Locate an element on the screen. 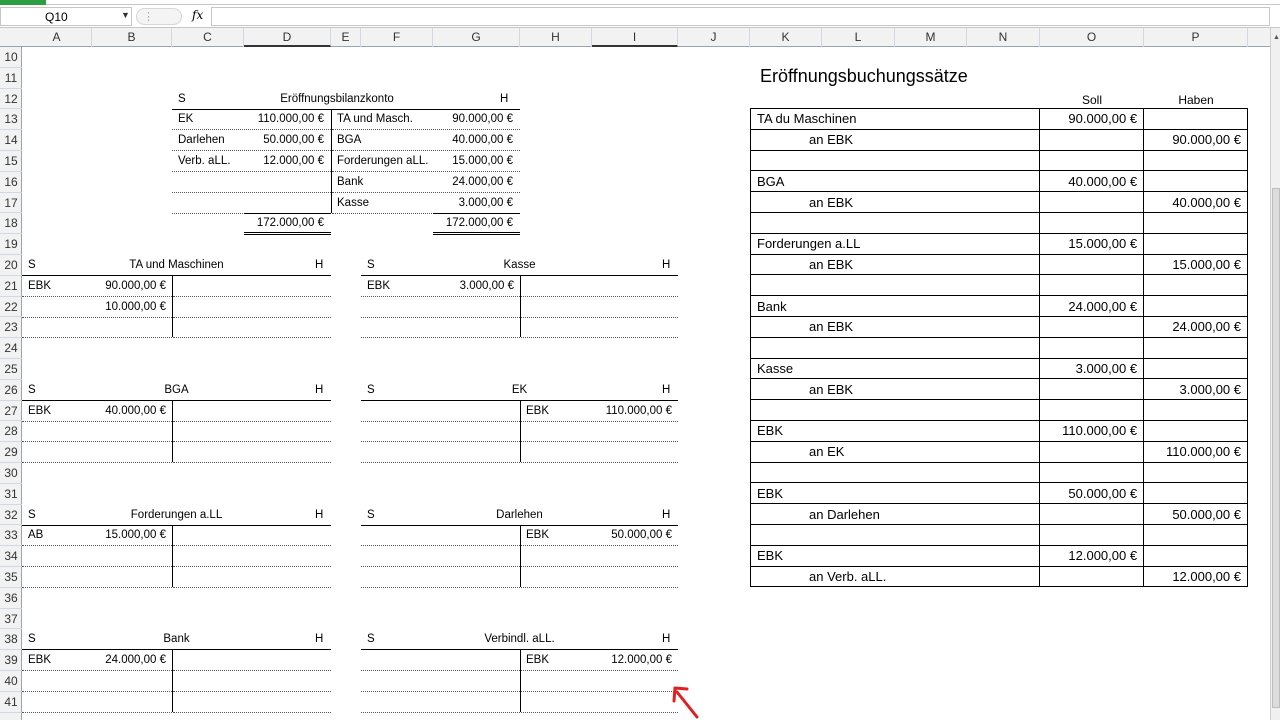 The image size is (1280, 720). vertical-scrollbar: ▲ is located at coordinates (1275, 374).